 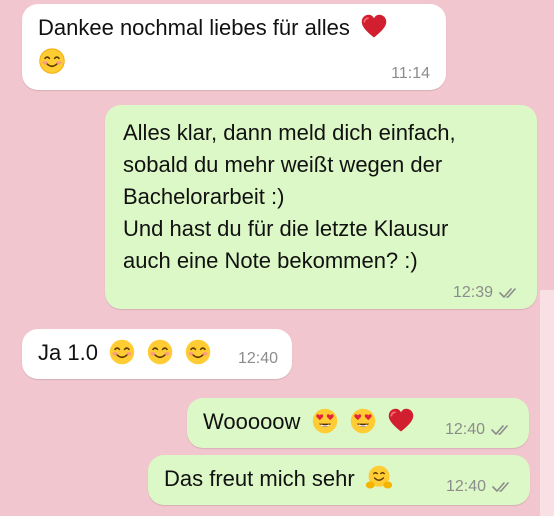 I want to click on scroll-strip, so click(x=546, y=403).